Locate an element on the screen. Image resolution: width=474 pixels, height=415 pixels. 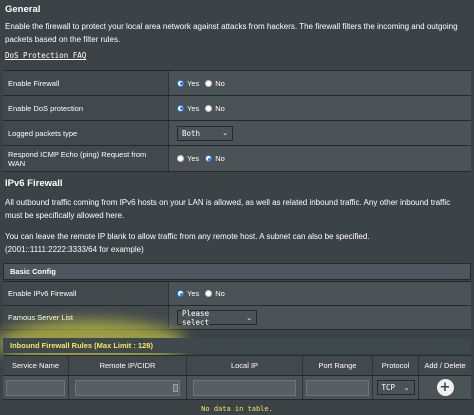
basic-config-title: Basic Config is located at coordinates (33, 271).